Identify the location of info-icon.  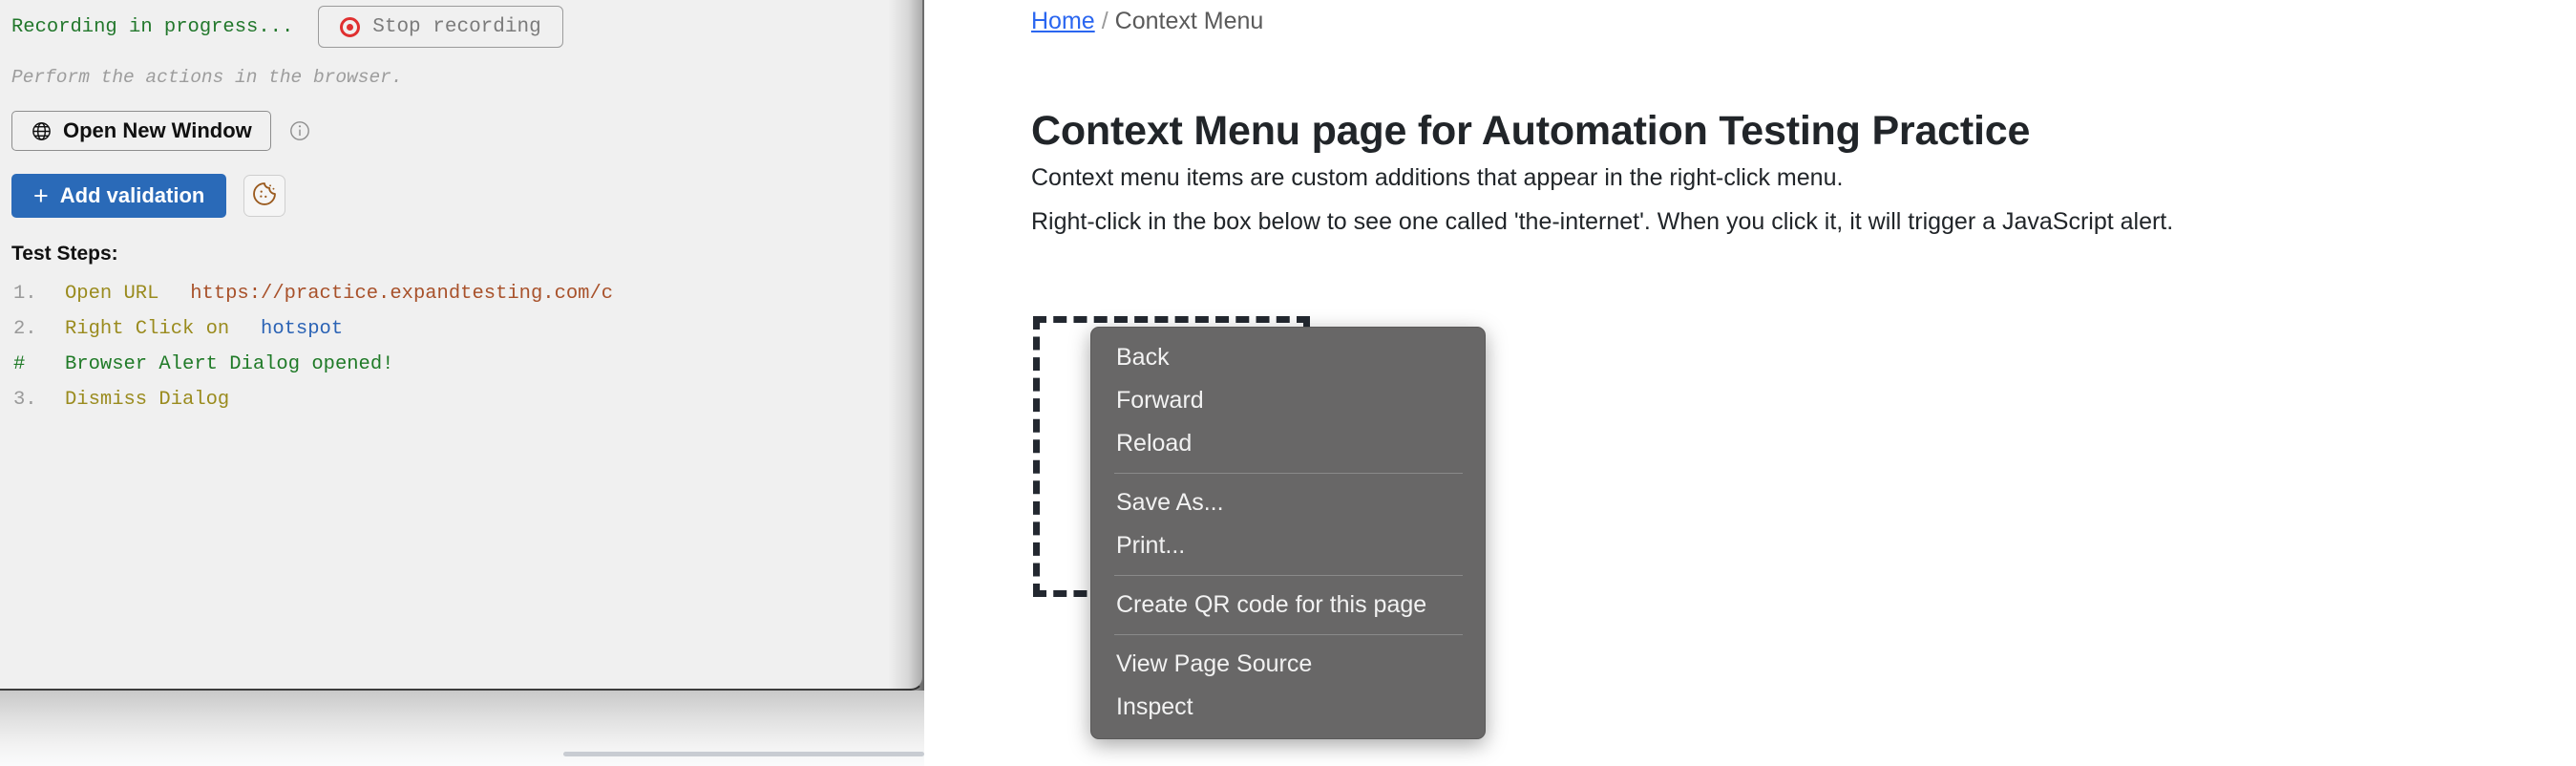
(299, 131).